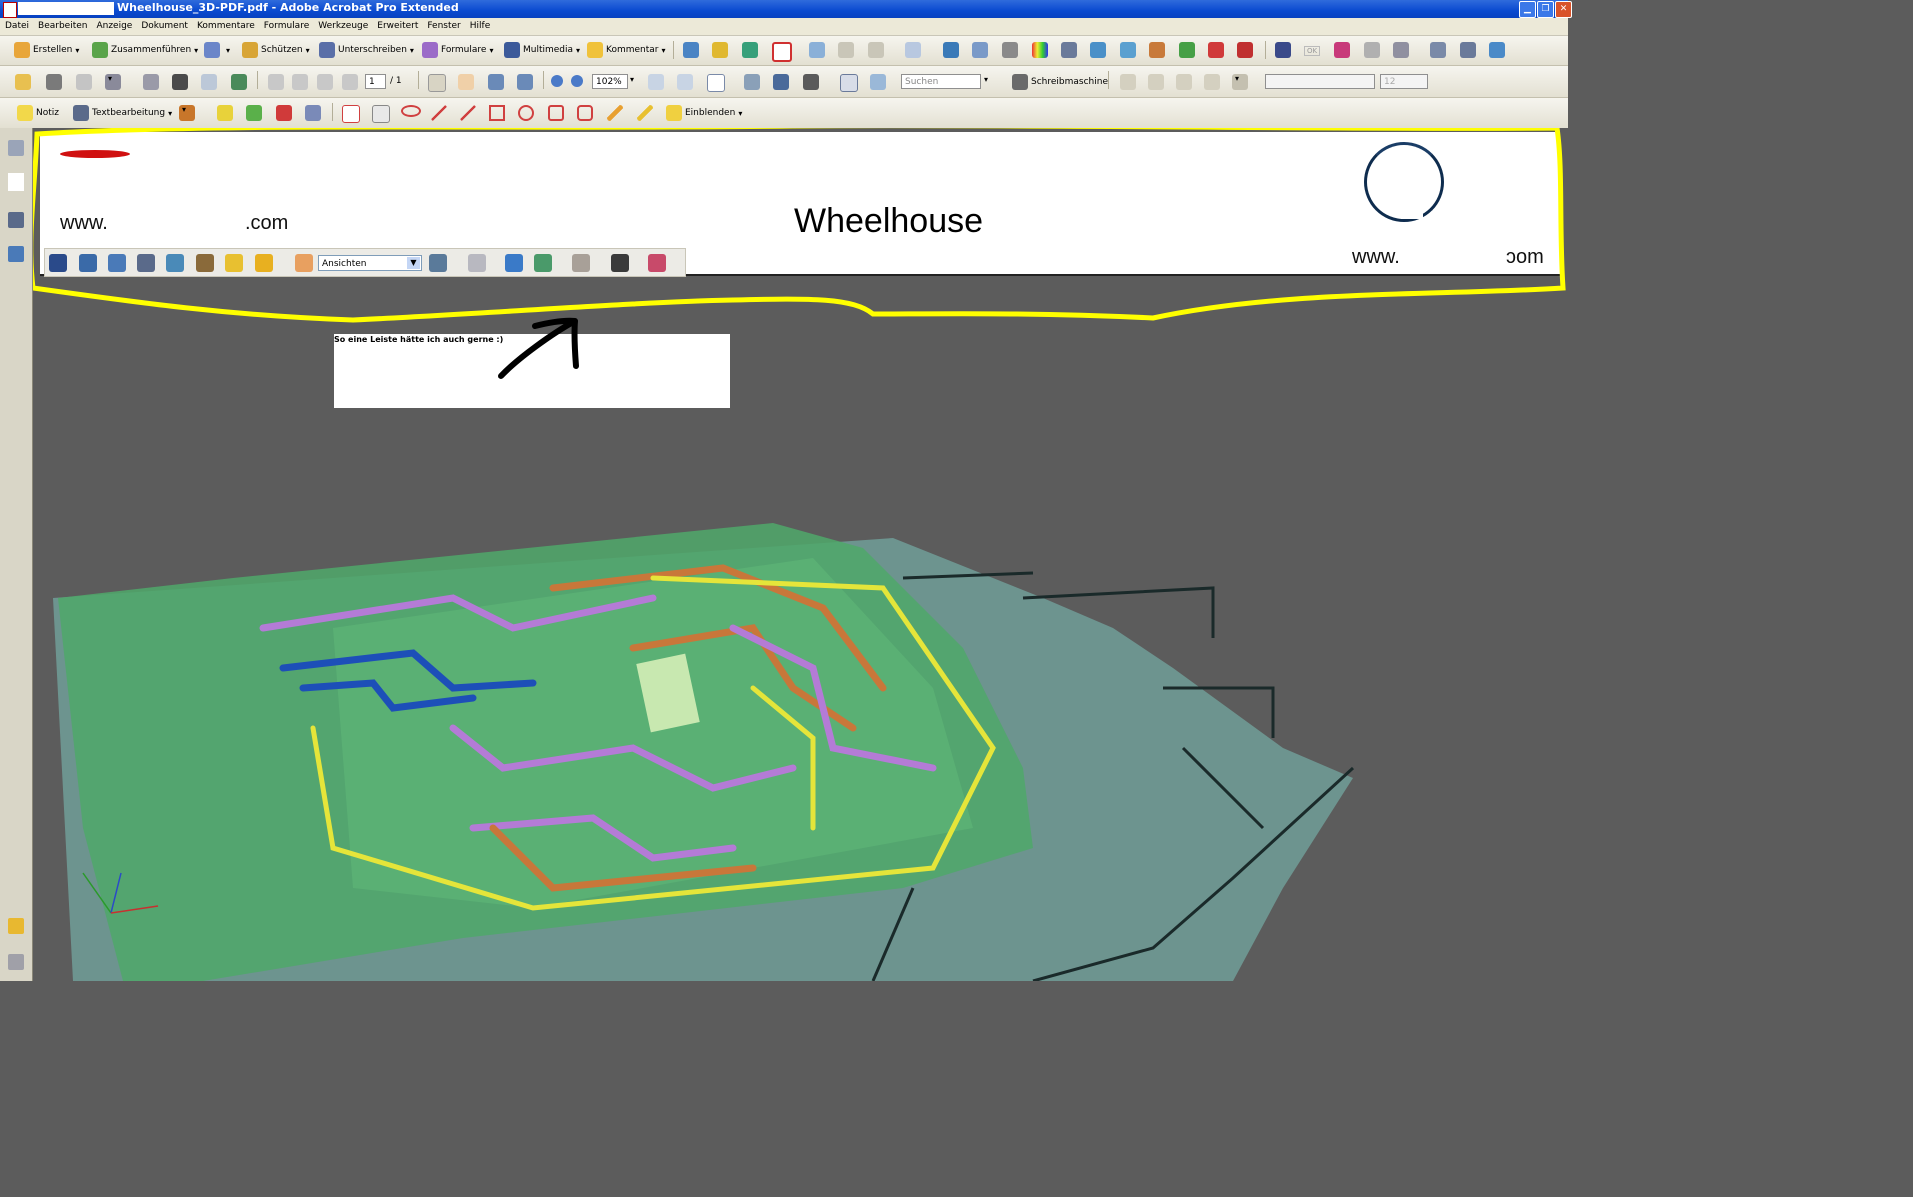  What do you see at coordinates (1040, 50) in the screenshot?
I see `color-icon` at bounding box center [1040, 50].